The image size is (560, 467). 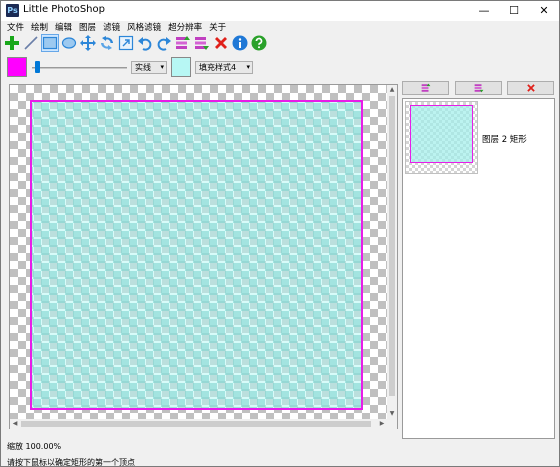 What do you see at coordinates (64, 28) in the screenshot?
I see `menu-edit: 编辑` at bounding box center [64, 28].